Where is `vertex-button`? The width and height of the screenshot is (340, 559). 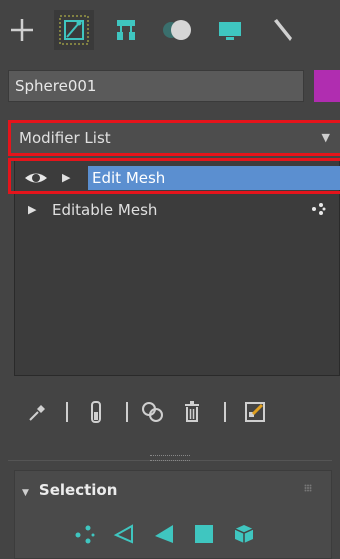
vertex-button is located at coordinates (84, 534).